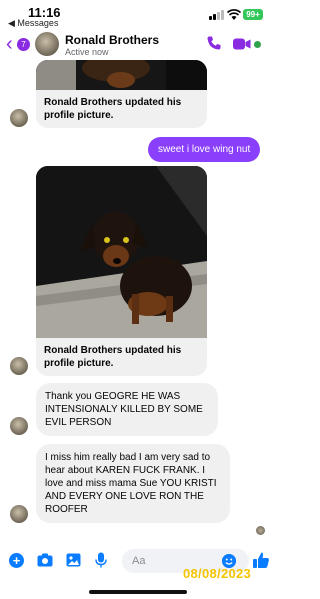 This screenshot has height=599, width=320. I want to click on back-to-messages-link: ◀ Messages, so click(33, 23).